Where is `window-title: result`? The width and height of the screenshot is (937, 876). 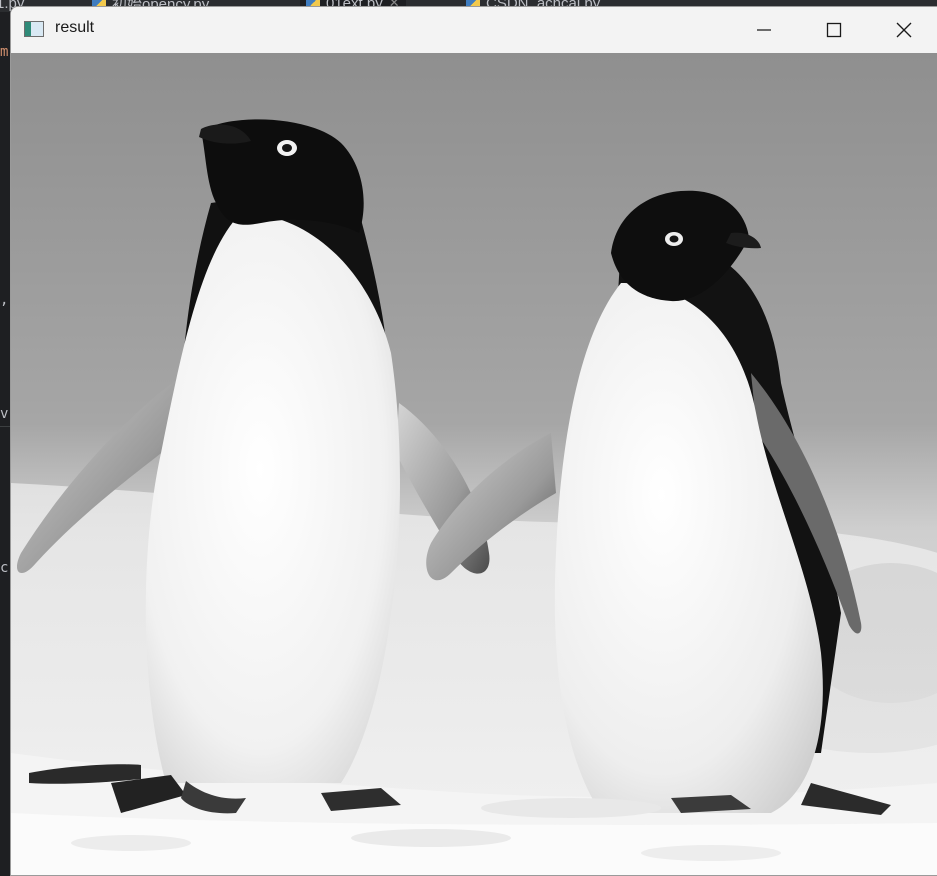 window-title: result is located at coordinates (75, 27).